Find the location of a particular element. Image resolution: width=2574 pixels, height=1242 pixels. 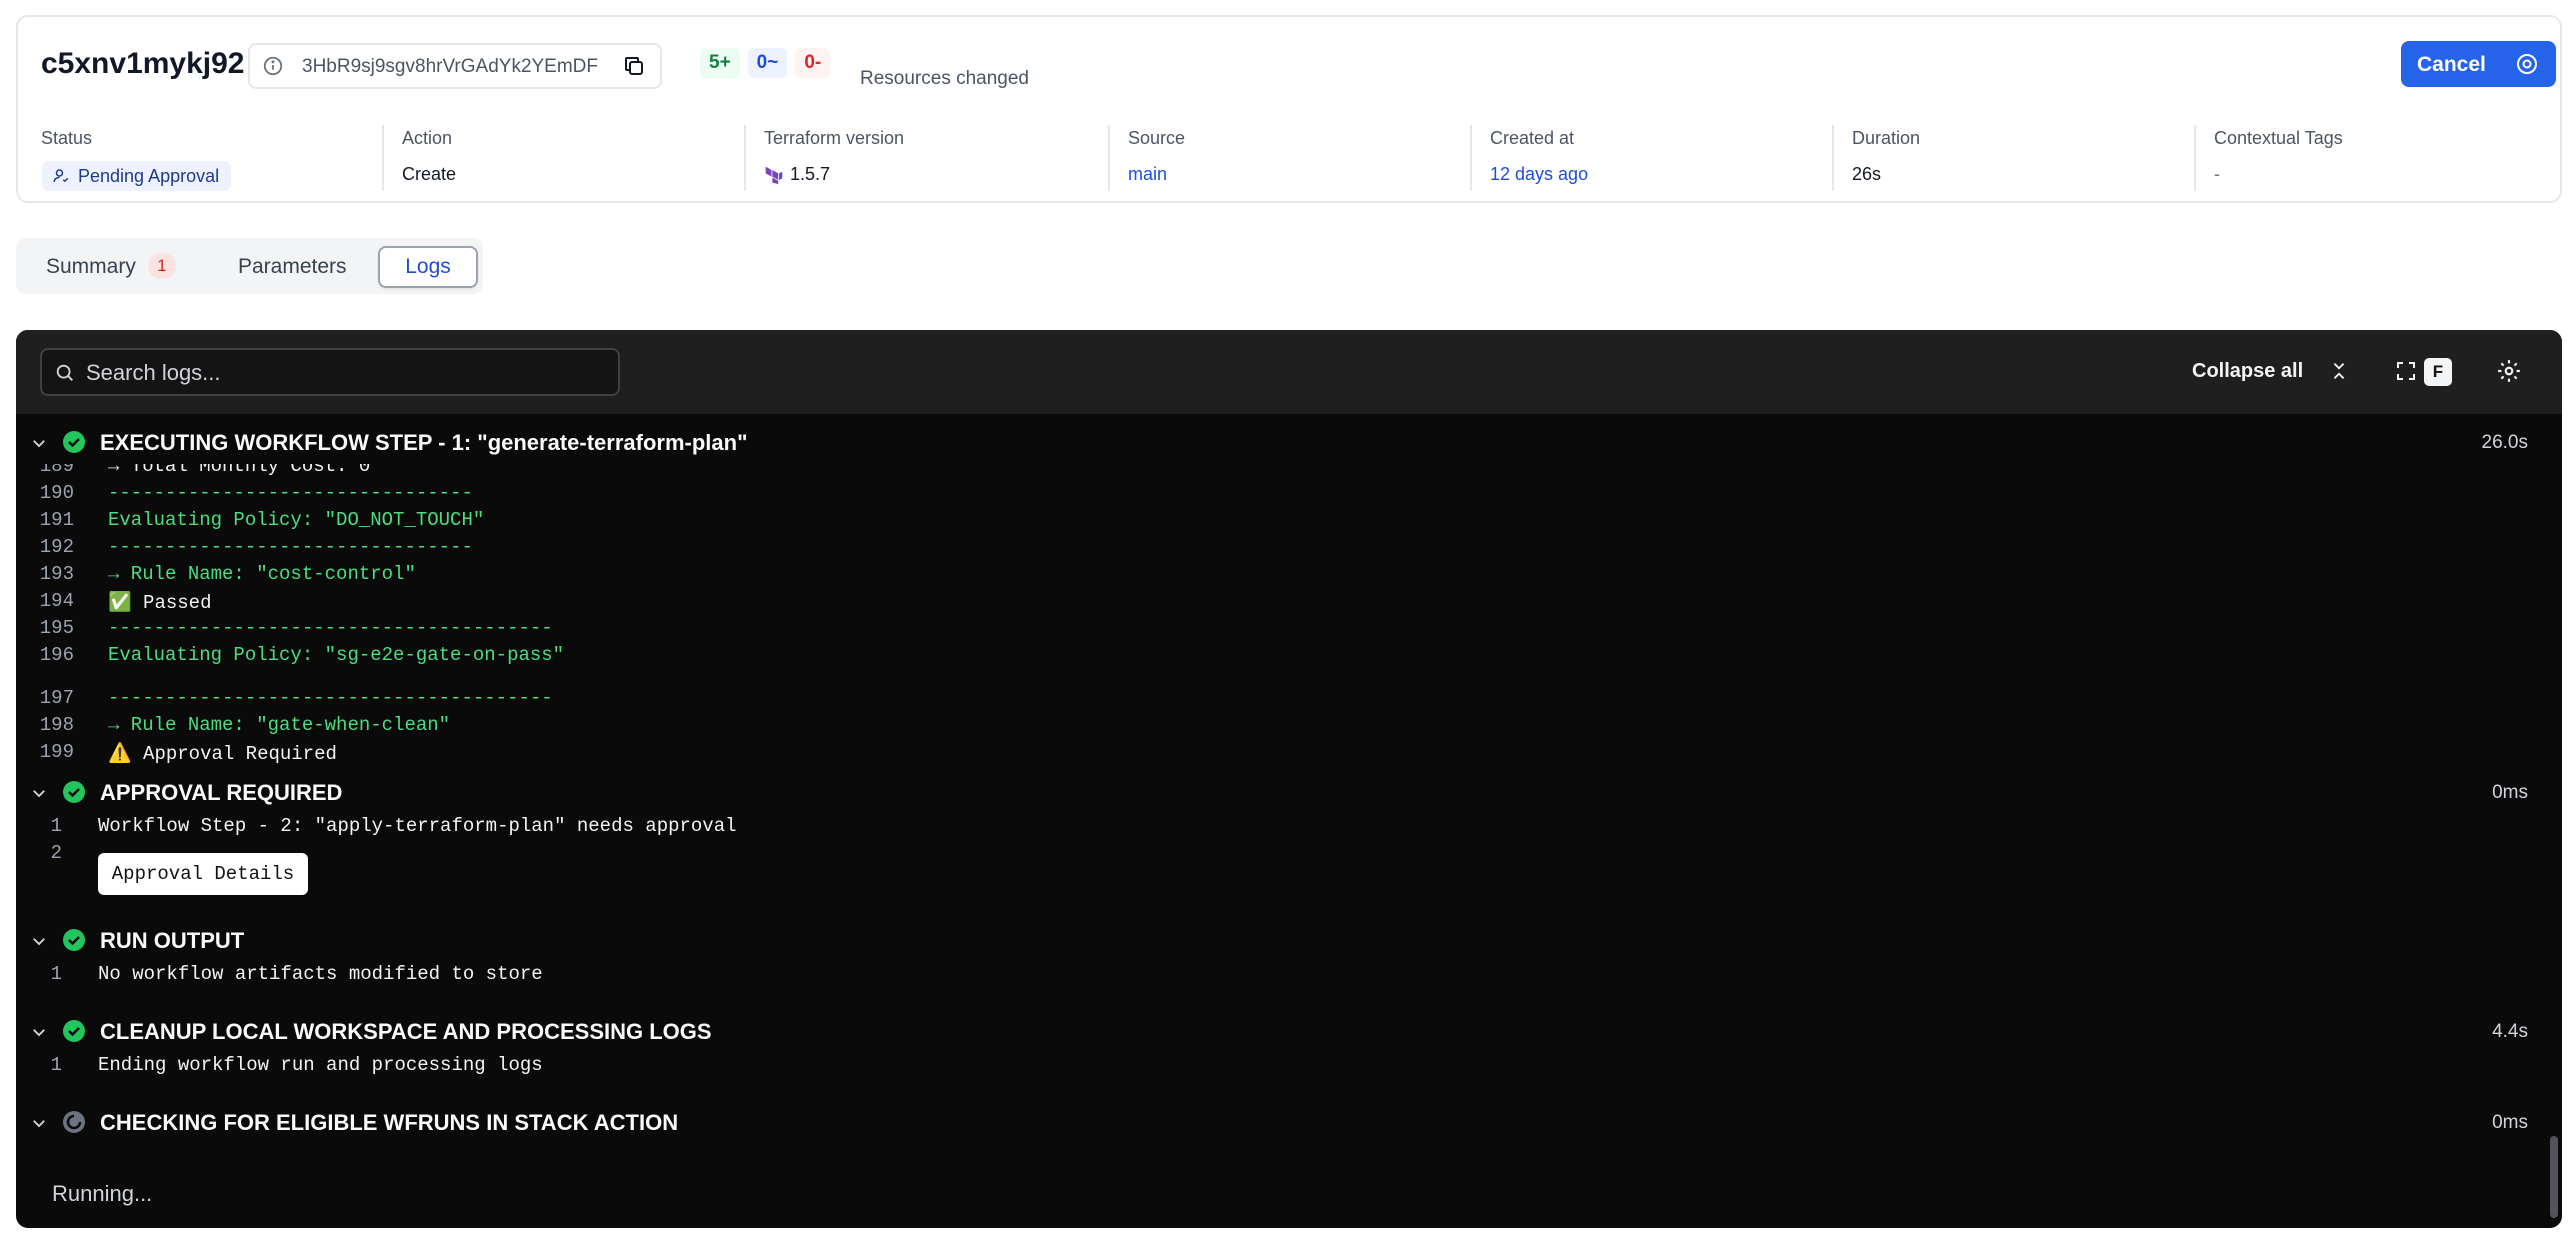

collapse-icon is located at coordinates (2339, 371).